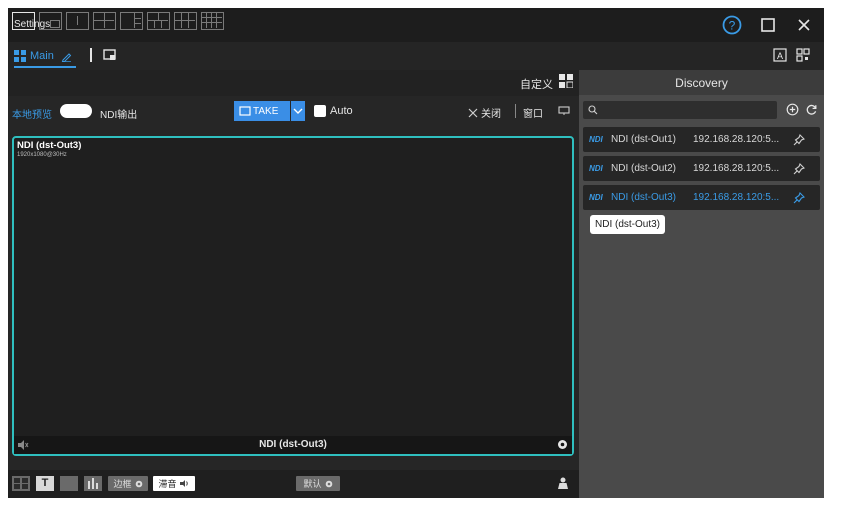 The height and width of the screenshot is (507, 851). Describe the element at coordinates (768, 25) in the screenshot. I see `maximize-icon` at that location.